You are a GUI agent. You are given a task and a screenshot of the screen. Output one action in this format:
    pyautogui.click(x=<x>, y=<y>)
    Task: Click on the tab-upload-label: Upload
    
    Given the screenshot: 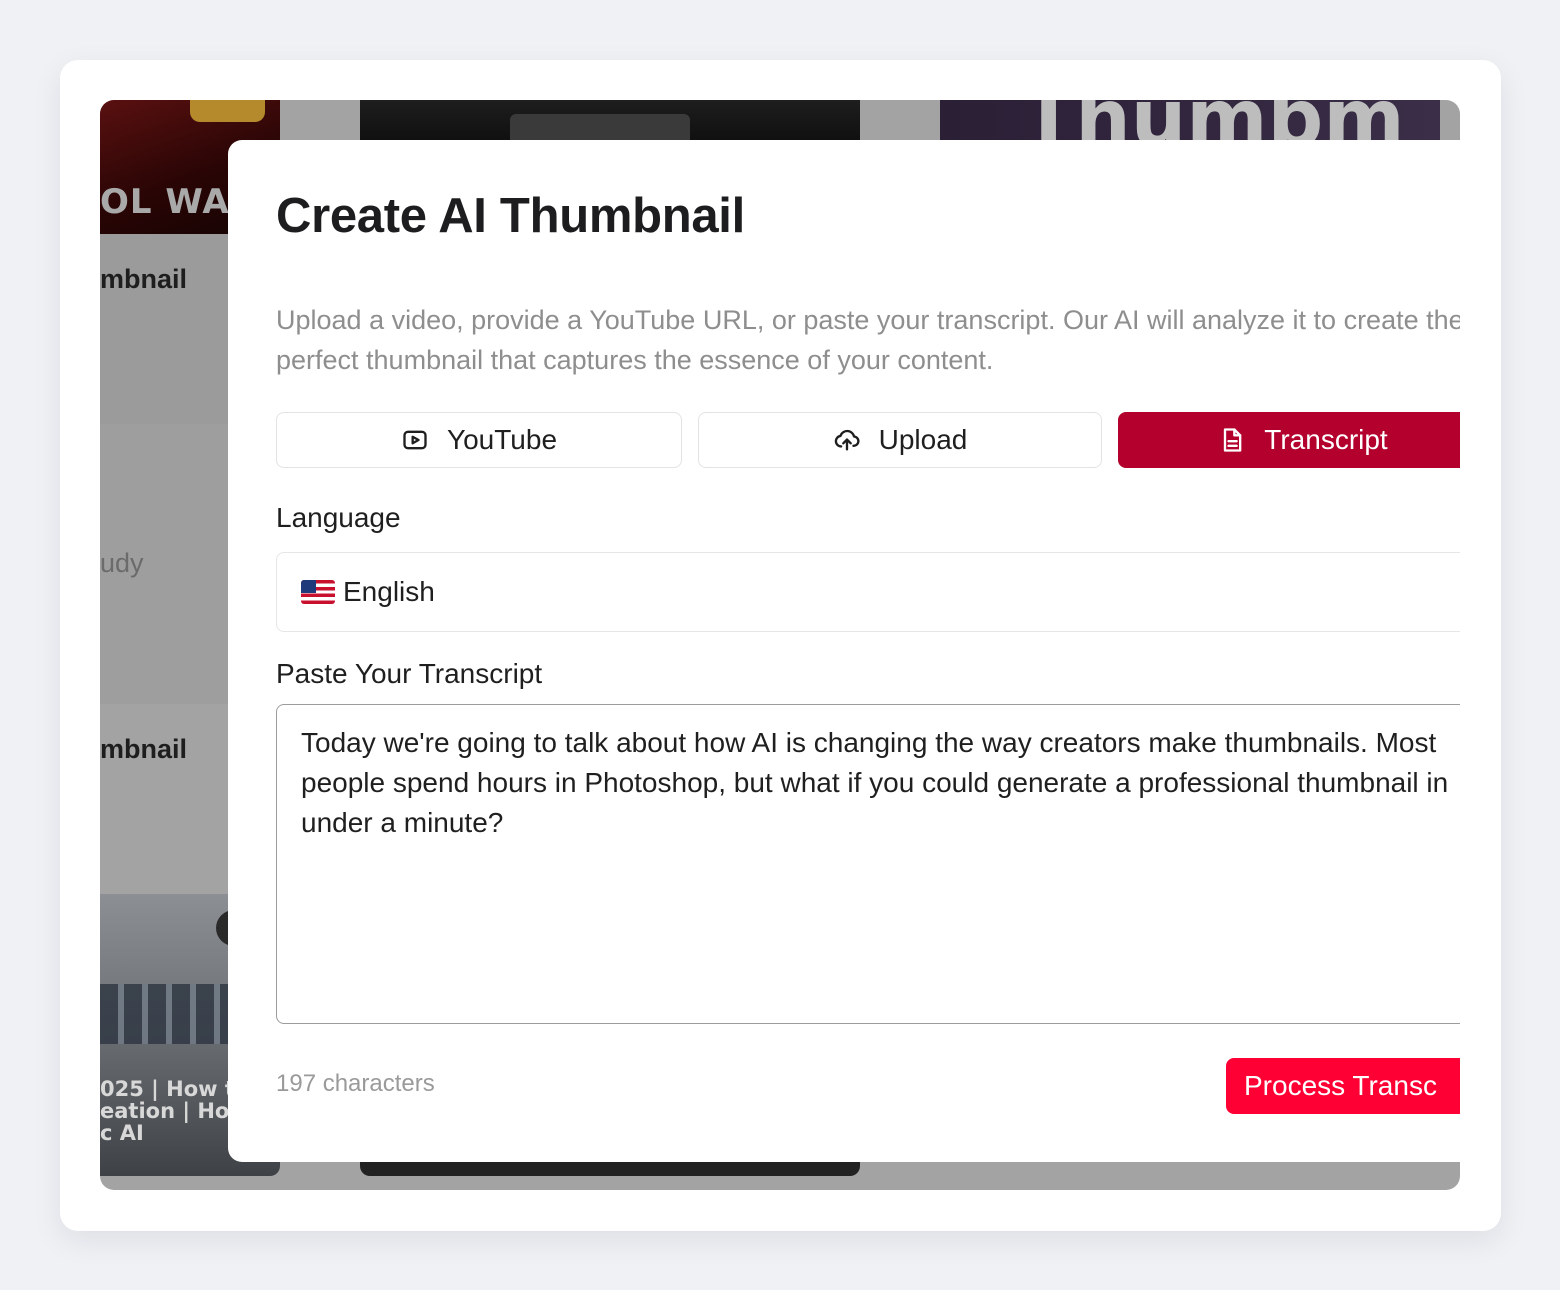 What is the action you would take?
    pyautogui.click(x=923, y=439)
    